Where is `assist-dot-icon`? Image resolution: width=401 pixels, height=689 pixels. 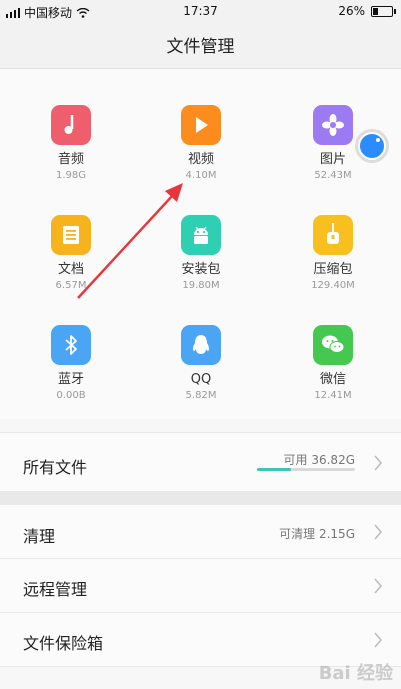 assist-dot-icon is located at coordinates (372, 146).